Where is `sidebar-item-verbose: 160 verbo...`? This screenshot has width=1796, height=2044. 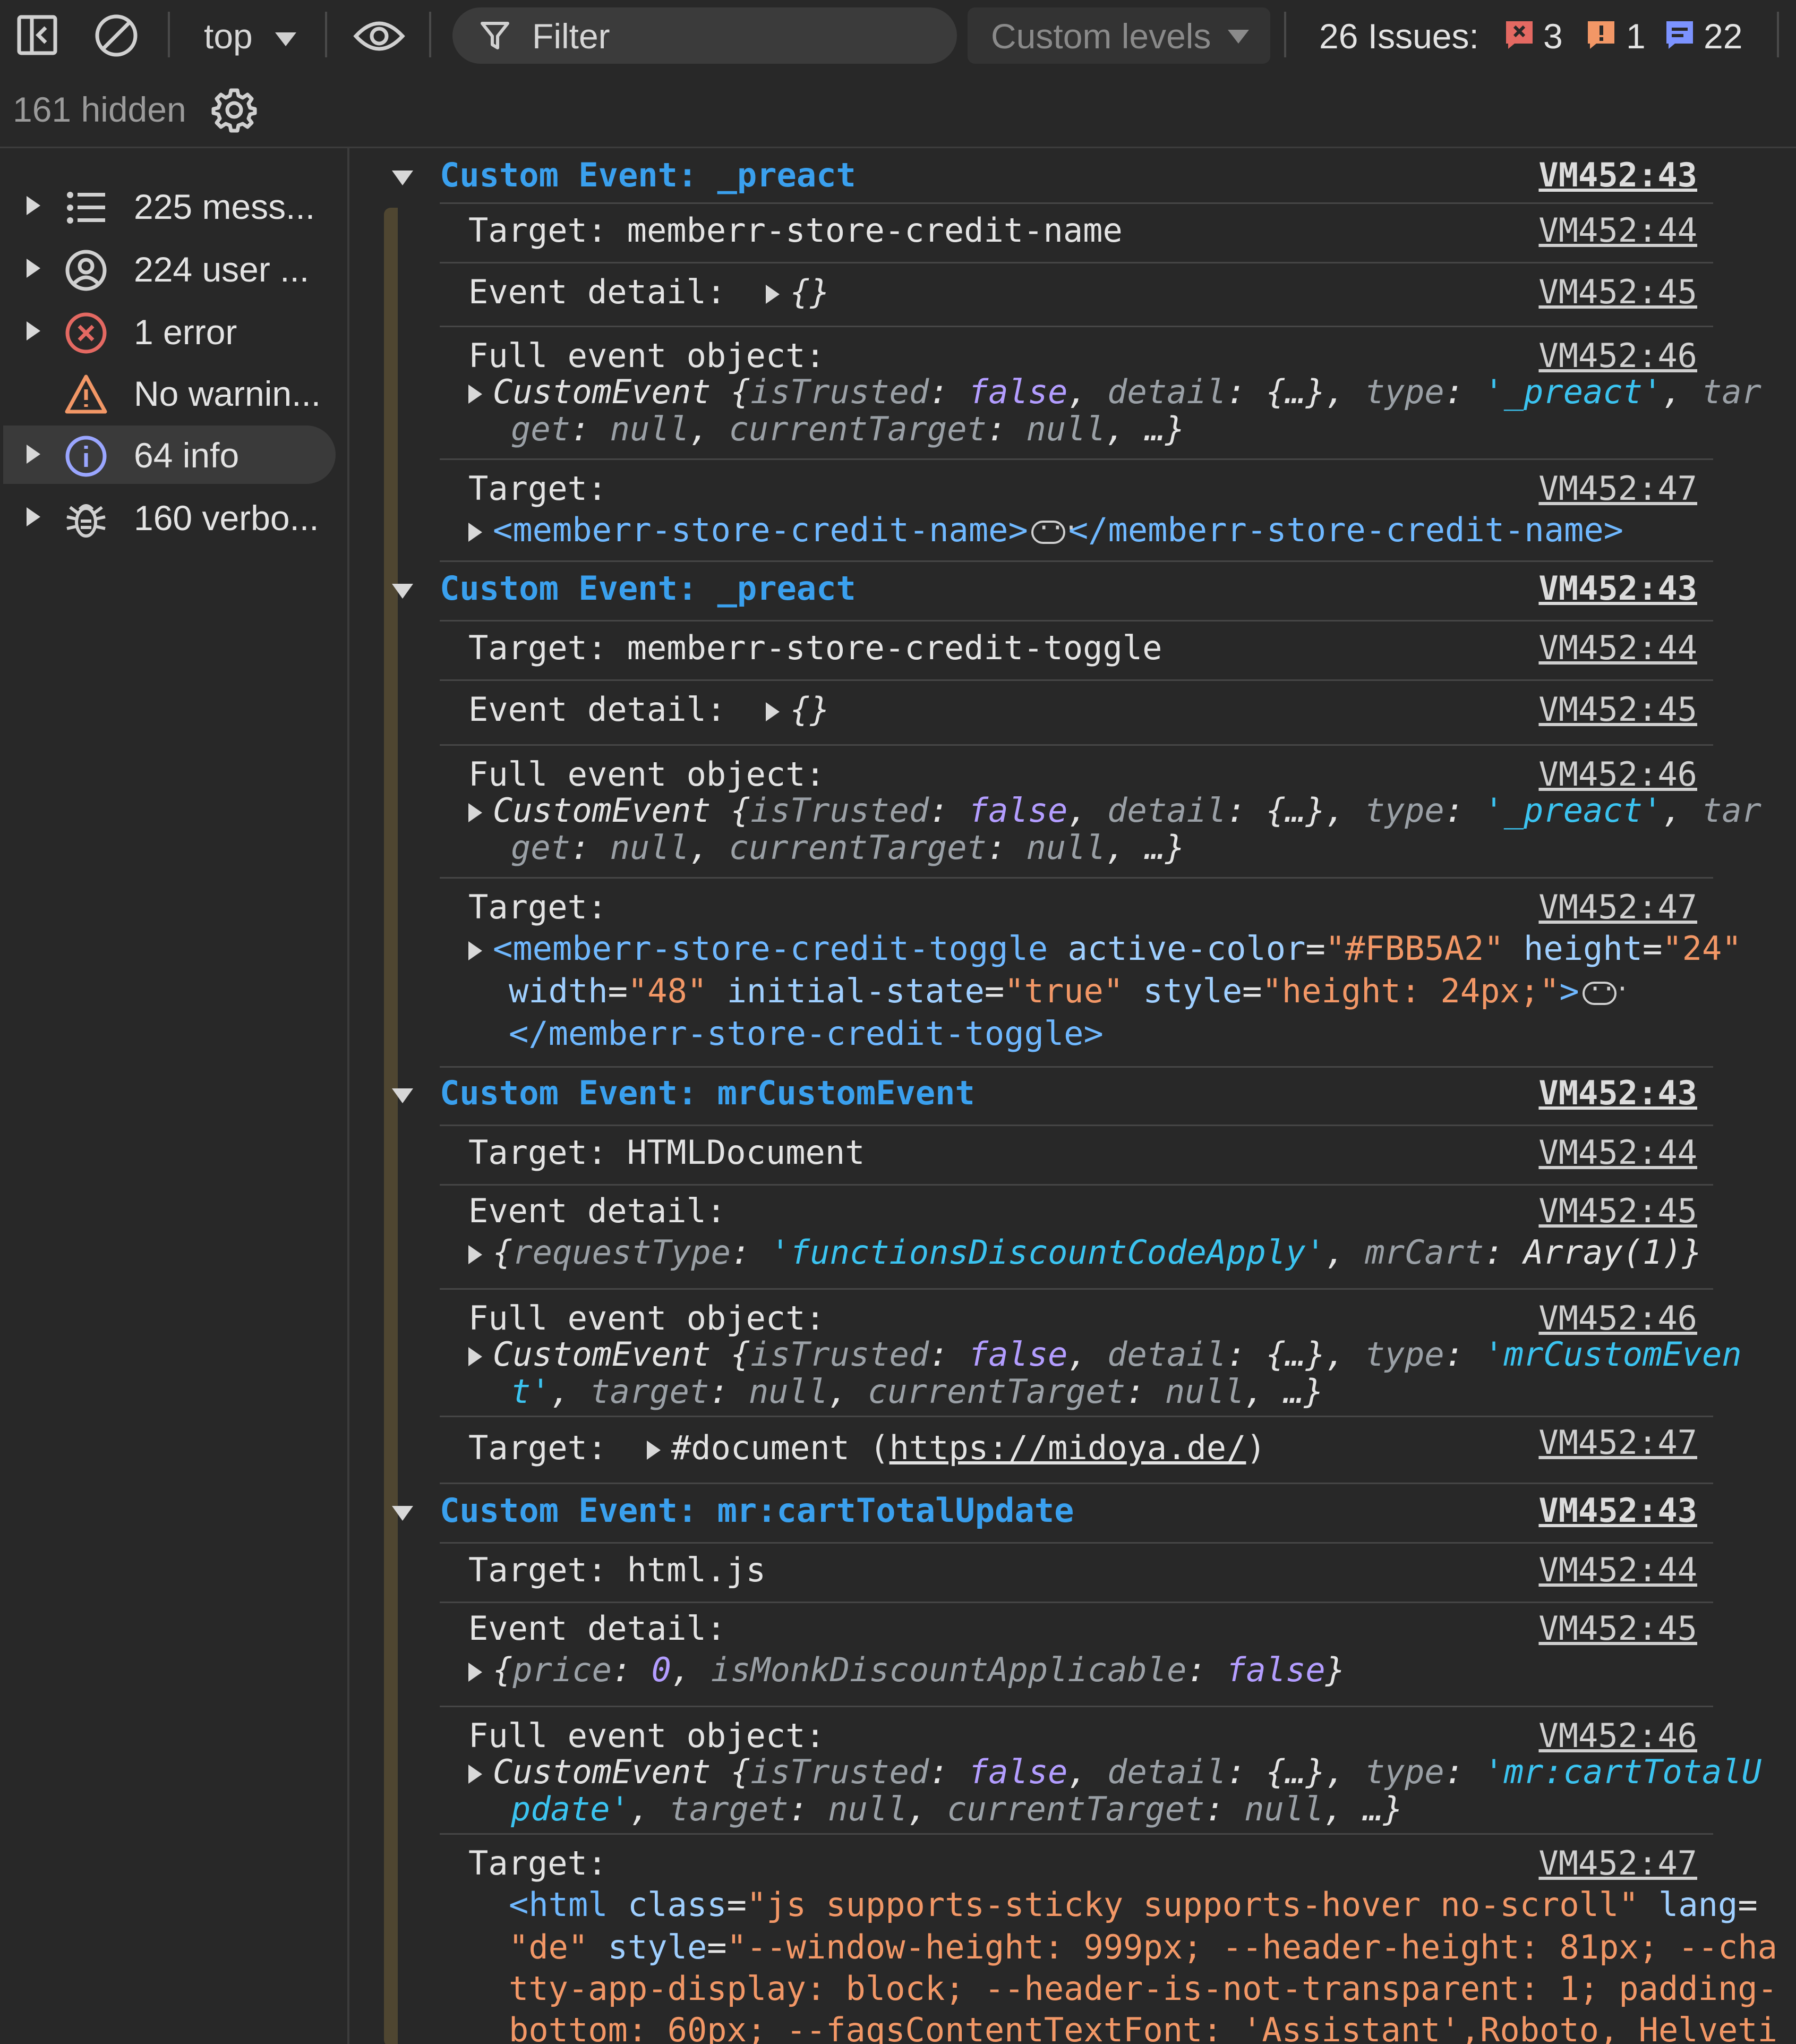
sidebar-item-verbose: 160 verbo... is located at coordinates (173, 517).